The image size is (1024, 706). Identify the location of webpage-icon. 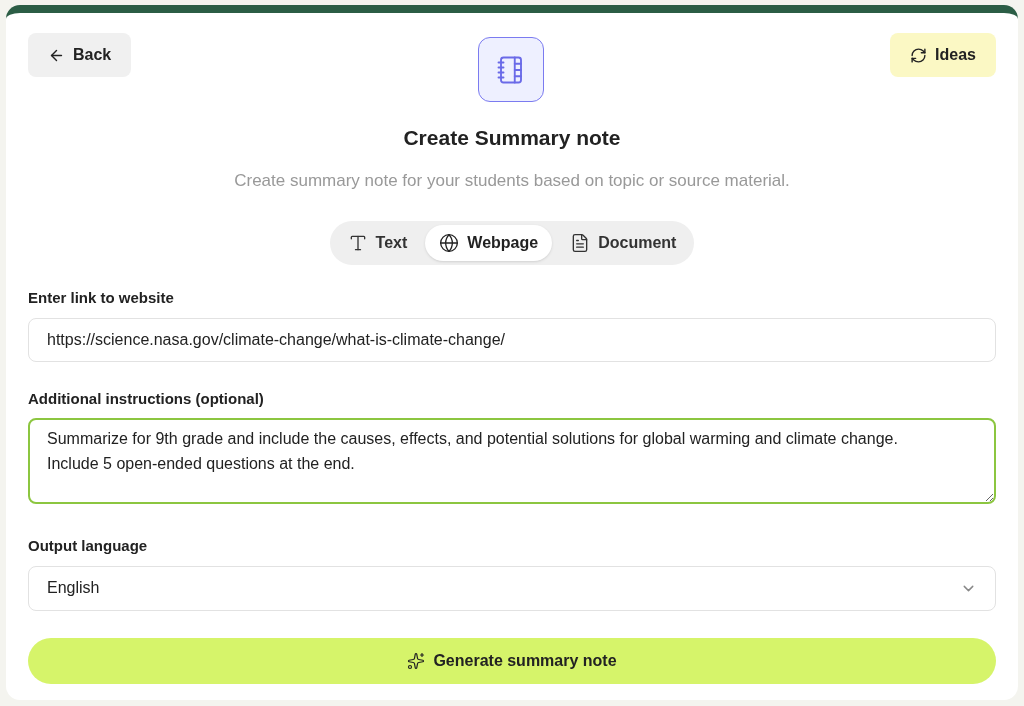
(449, 243).